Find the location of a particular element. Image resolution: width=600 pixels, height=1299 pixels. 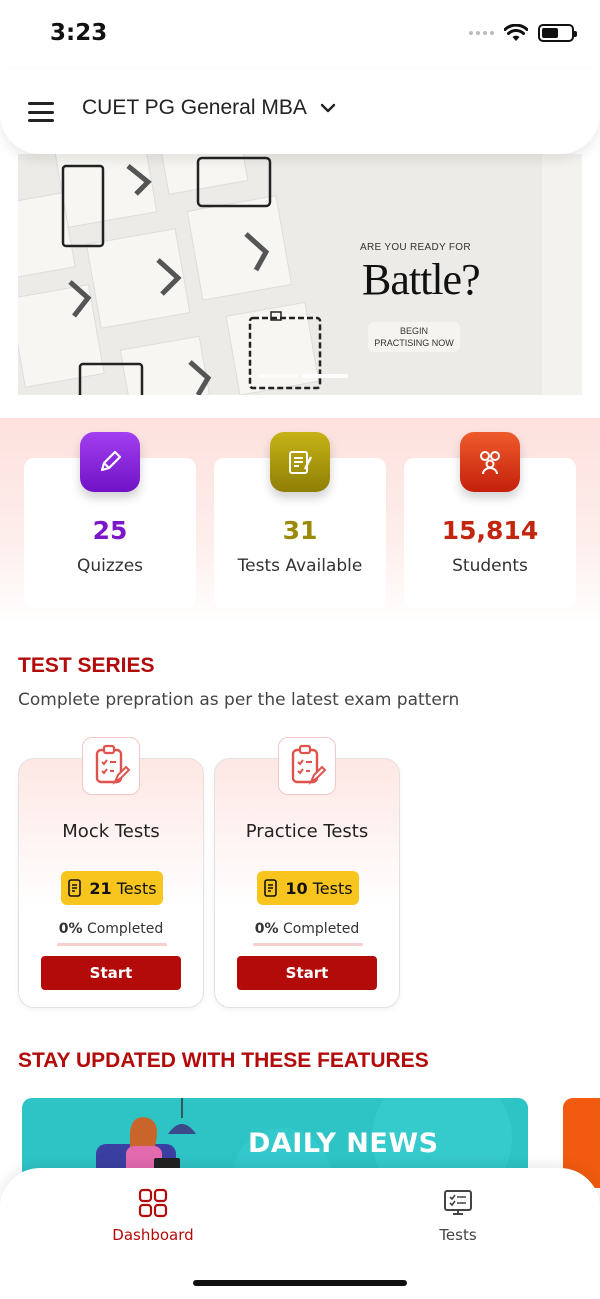

stat-value: 15,814 is located at coordinates (490, 530).